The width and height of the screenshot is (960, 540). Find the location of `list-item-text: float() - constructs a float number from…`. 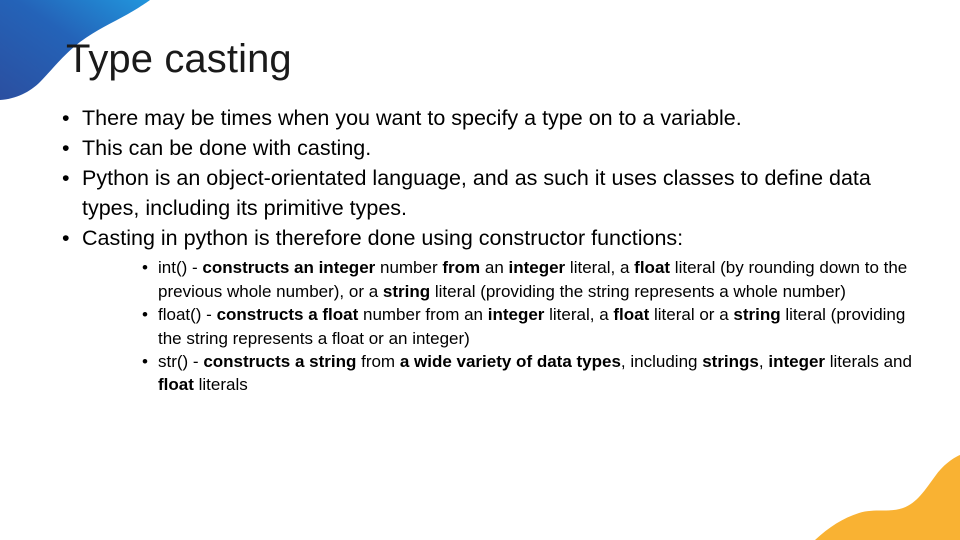

list-item-text: float() - constructs a float number from… is located at coordinates (532, 326).